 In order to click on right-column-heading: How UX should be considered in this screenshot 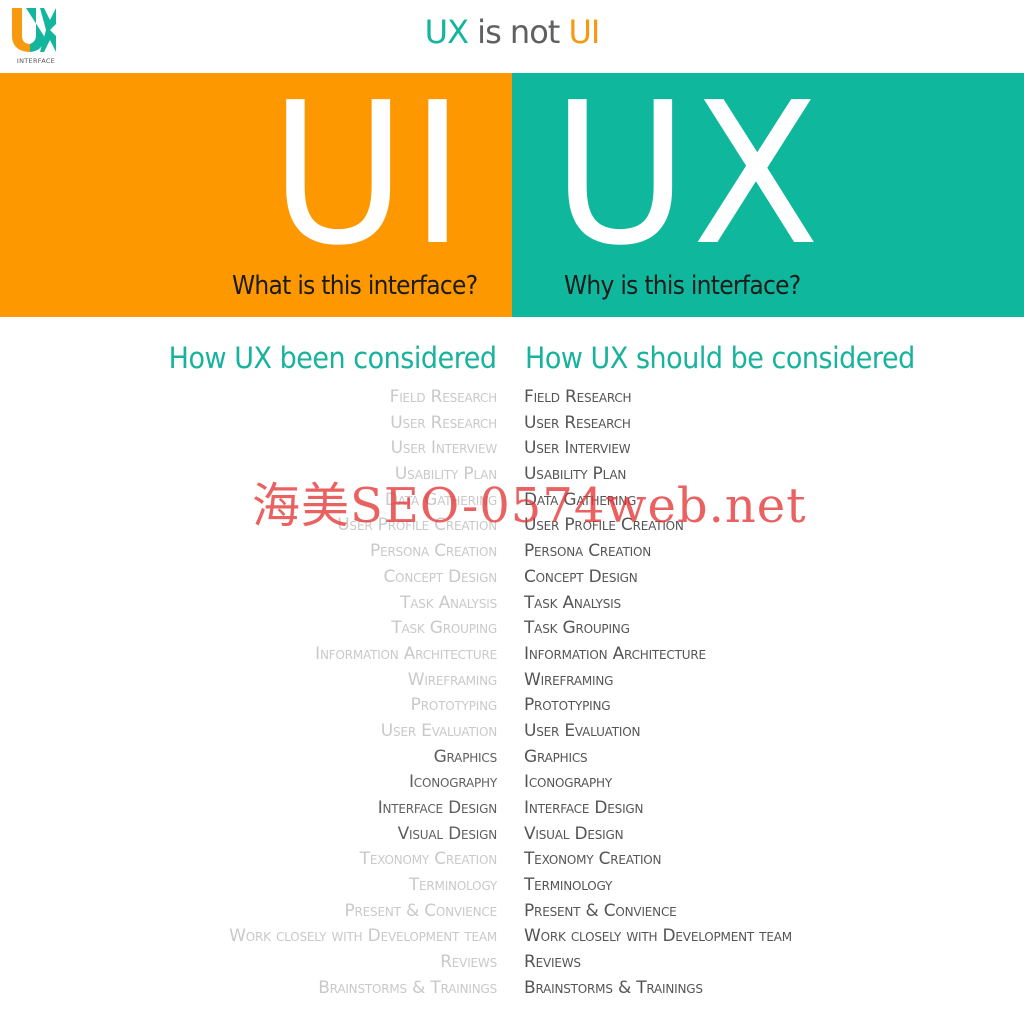, I will do `click(720, 358)`.